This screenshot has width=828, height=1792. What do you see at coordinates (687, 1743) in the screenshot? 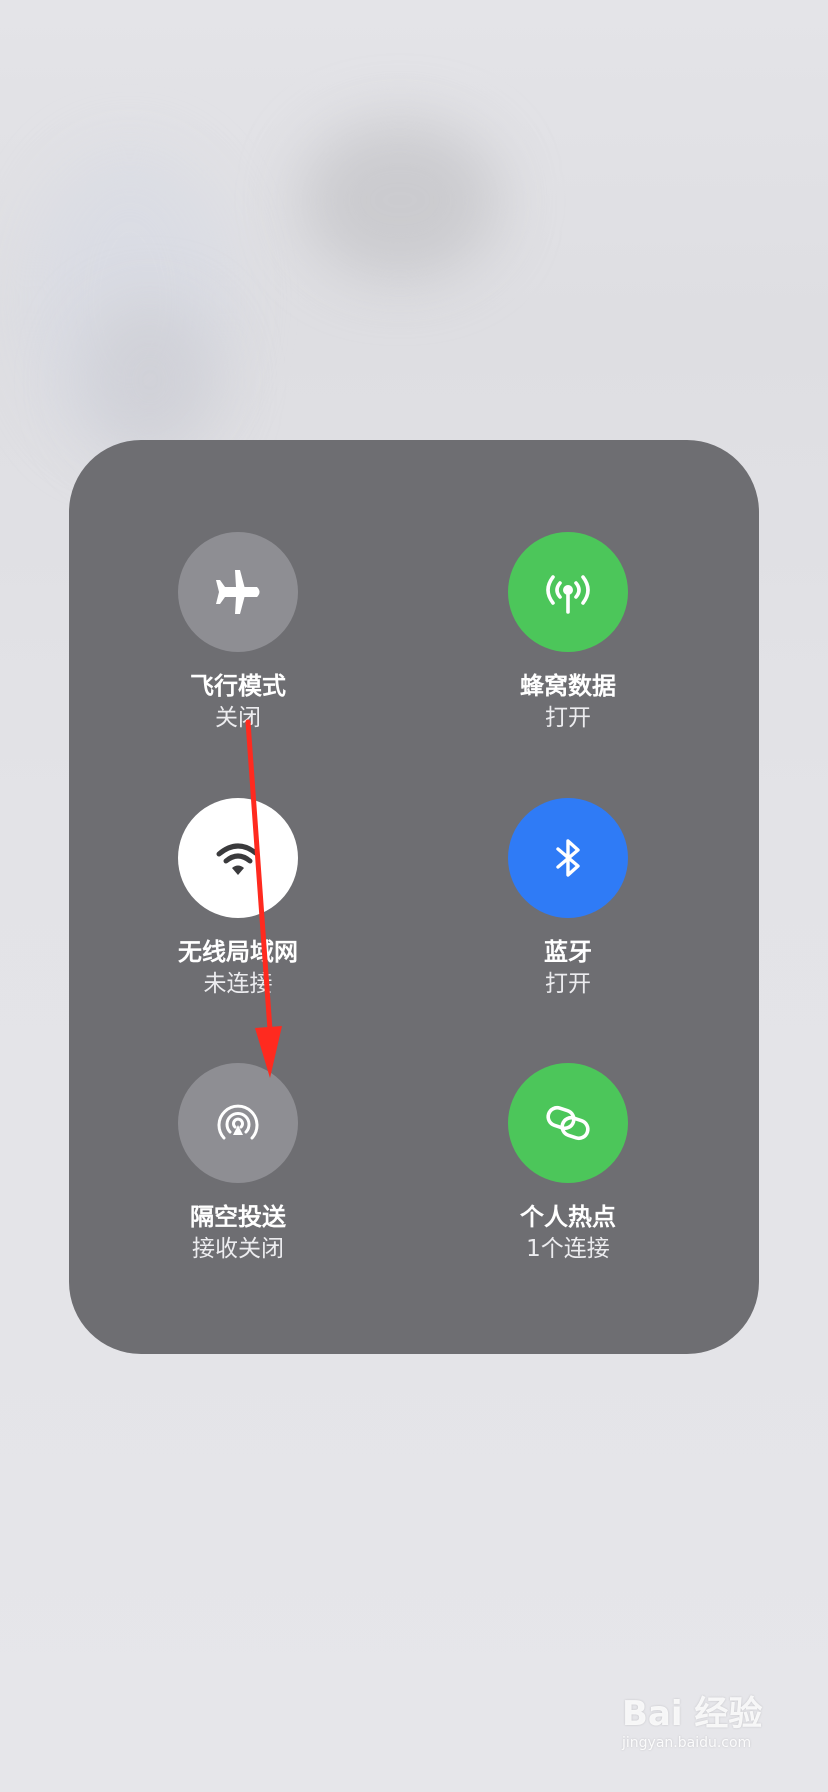
I see `watermark-url: jingyan.baidu.com` at bounding box center [687, 1743].